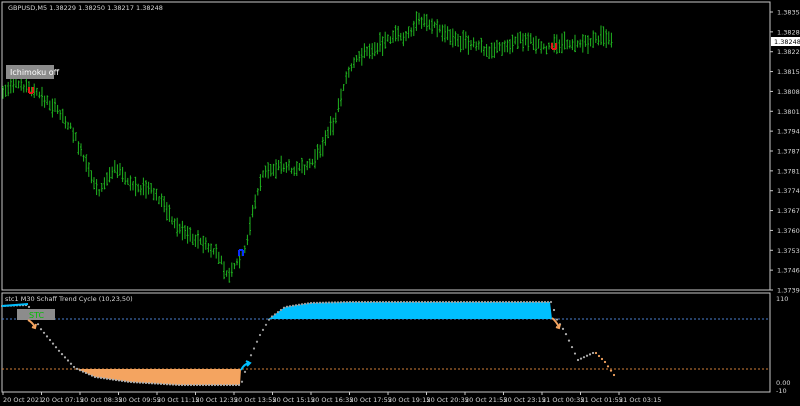 The image size is (800, 406). Describe the element at coordinates (788, 112) in the screenshot. I see `price-axis-label: 1.38015` at that location.